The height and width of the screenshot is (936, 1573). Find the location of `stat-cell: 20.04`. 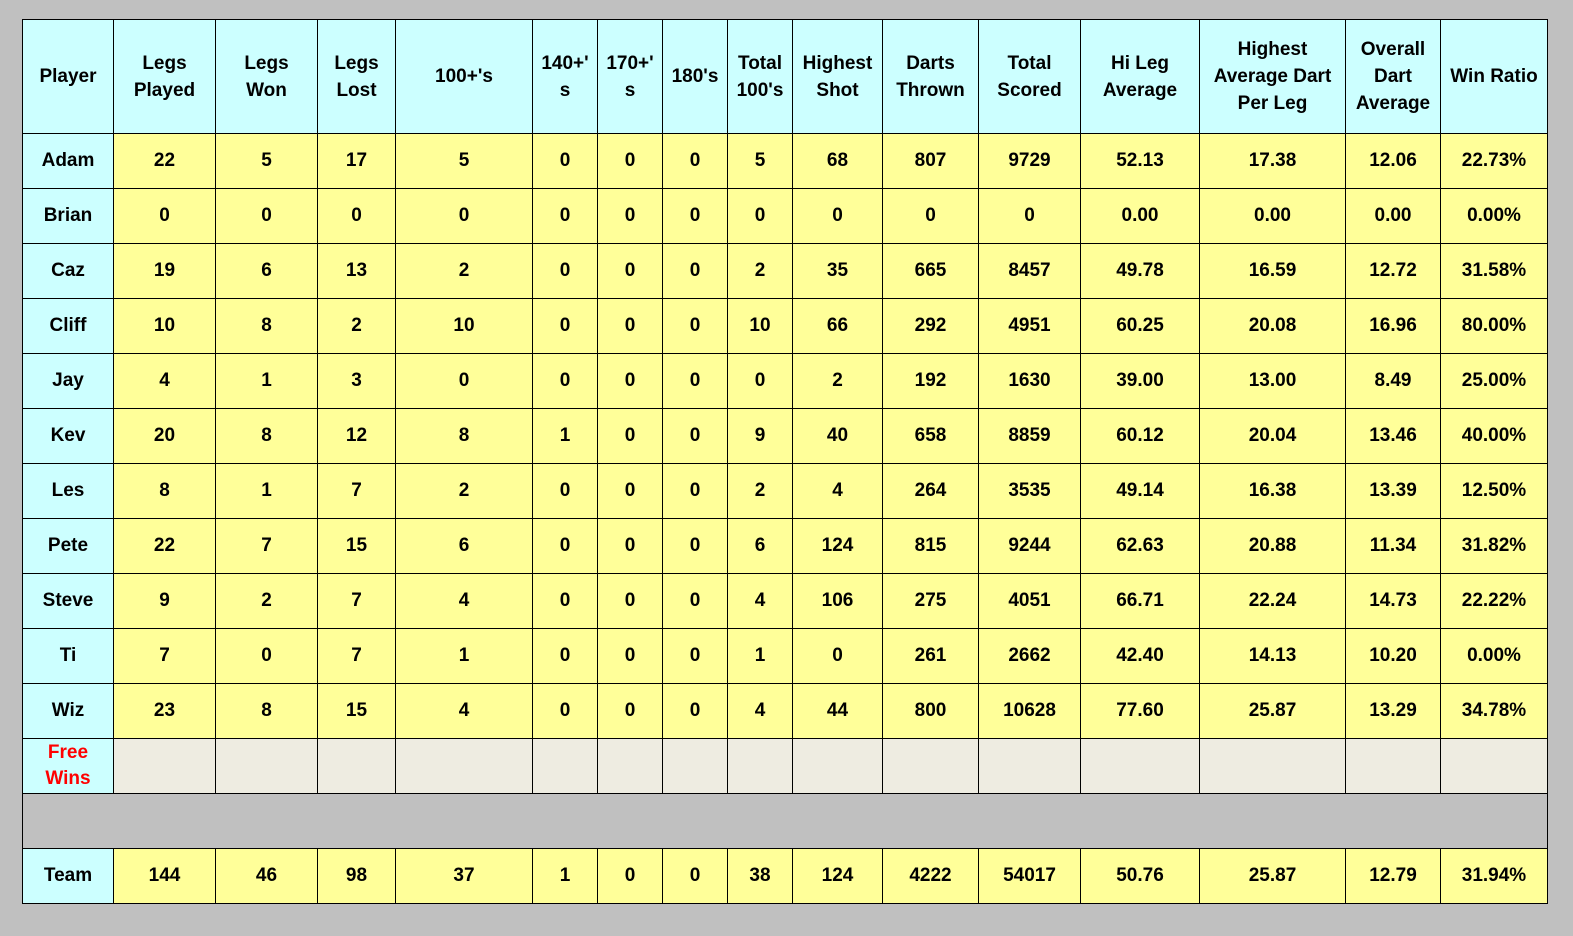

stat-cell: 20.04 is located at coordinates (1272, 436).